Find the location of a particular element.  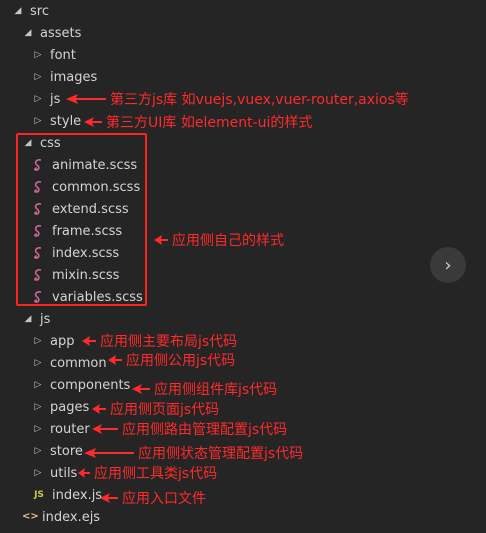

annotation-index-js: 应用入口文件 is located at coordinates (152, 498).